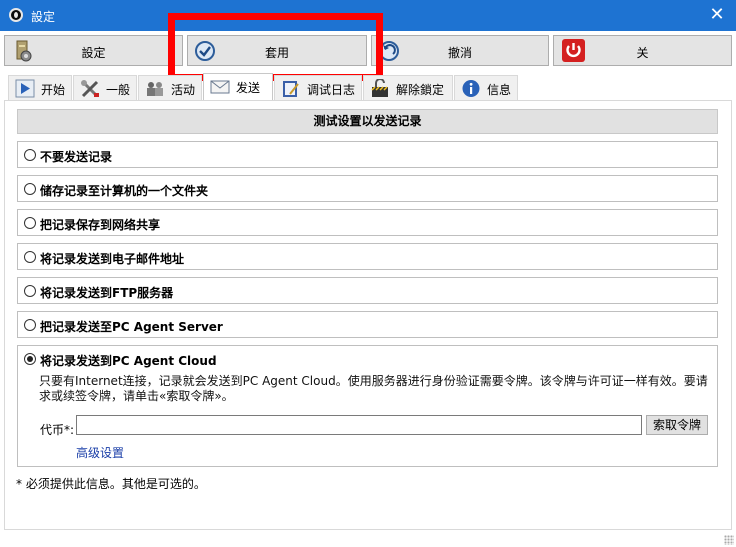 This screenshot has height=547, width=736. What do you see at coordinates (112, 259) in the screenshot?
I see `option-label: 将记录发送到电子邮件地址` at bounding box center [112, 259].